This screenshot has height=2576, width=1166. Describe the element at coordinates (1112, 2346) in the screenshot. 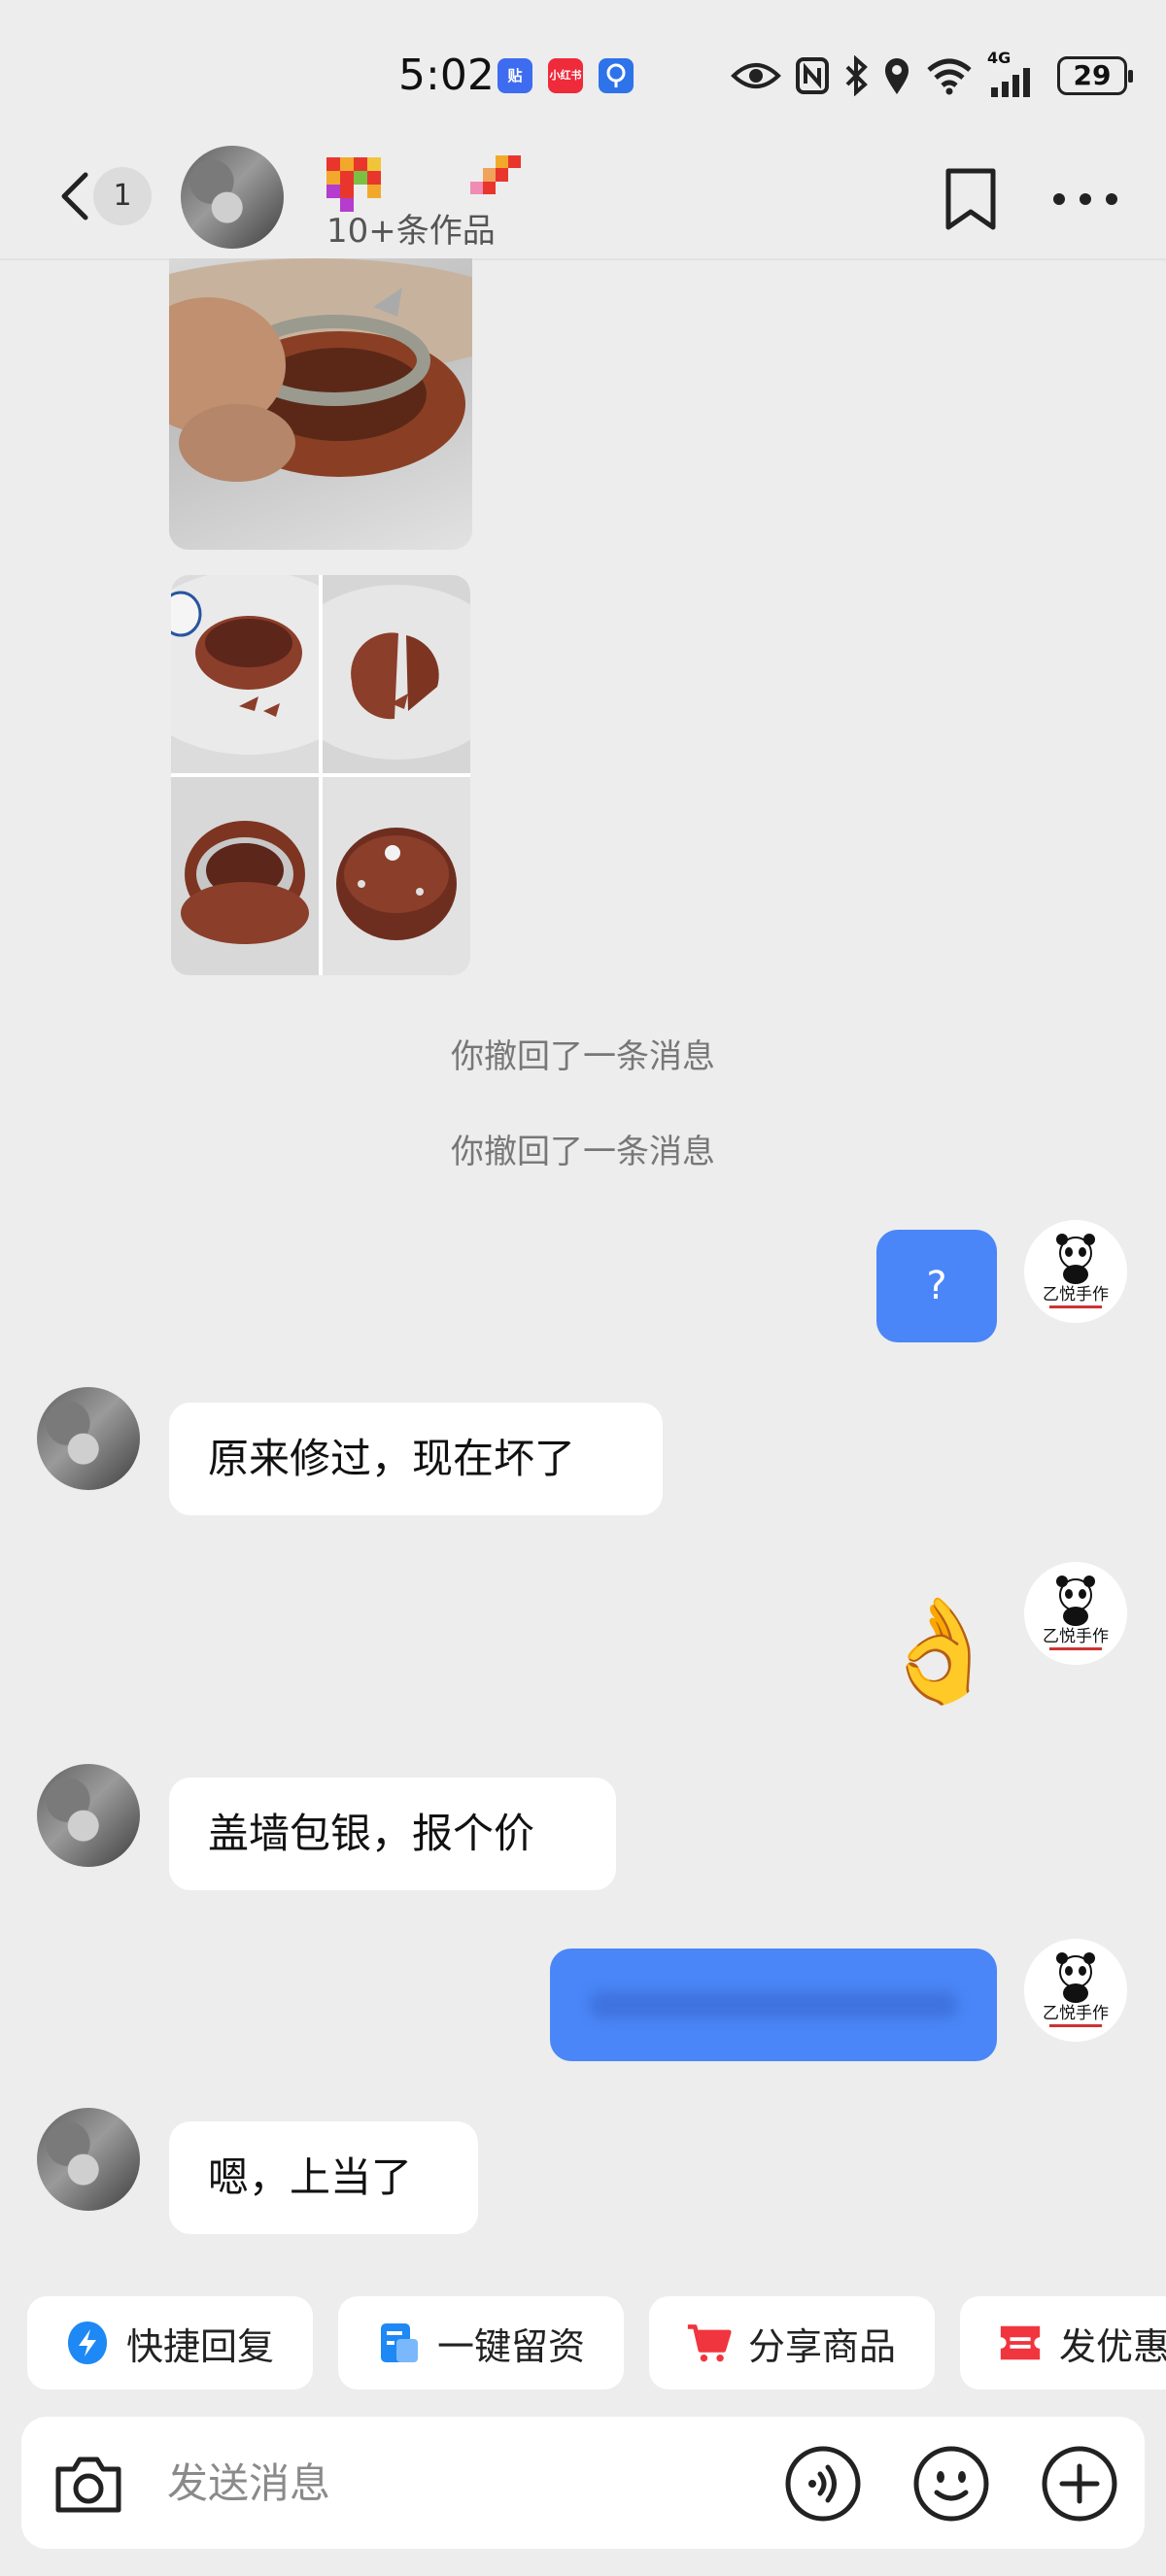

I see `send-coupon-label: 发优惠` at that location.